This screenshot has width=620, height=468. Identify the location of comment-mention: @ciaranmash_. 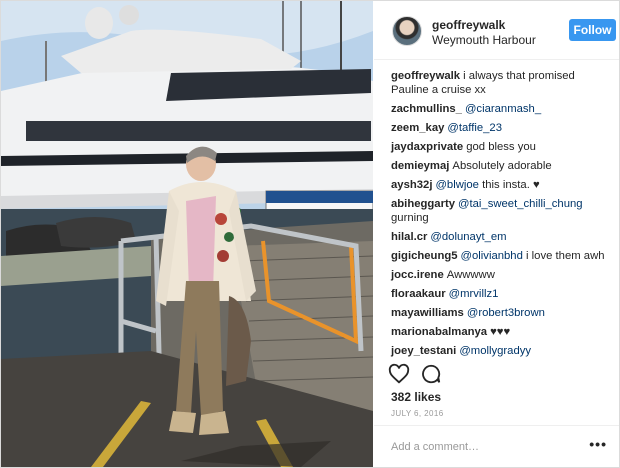
(503, 109).